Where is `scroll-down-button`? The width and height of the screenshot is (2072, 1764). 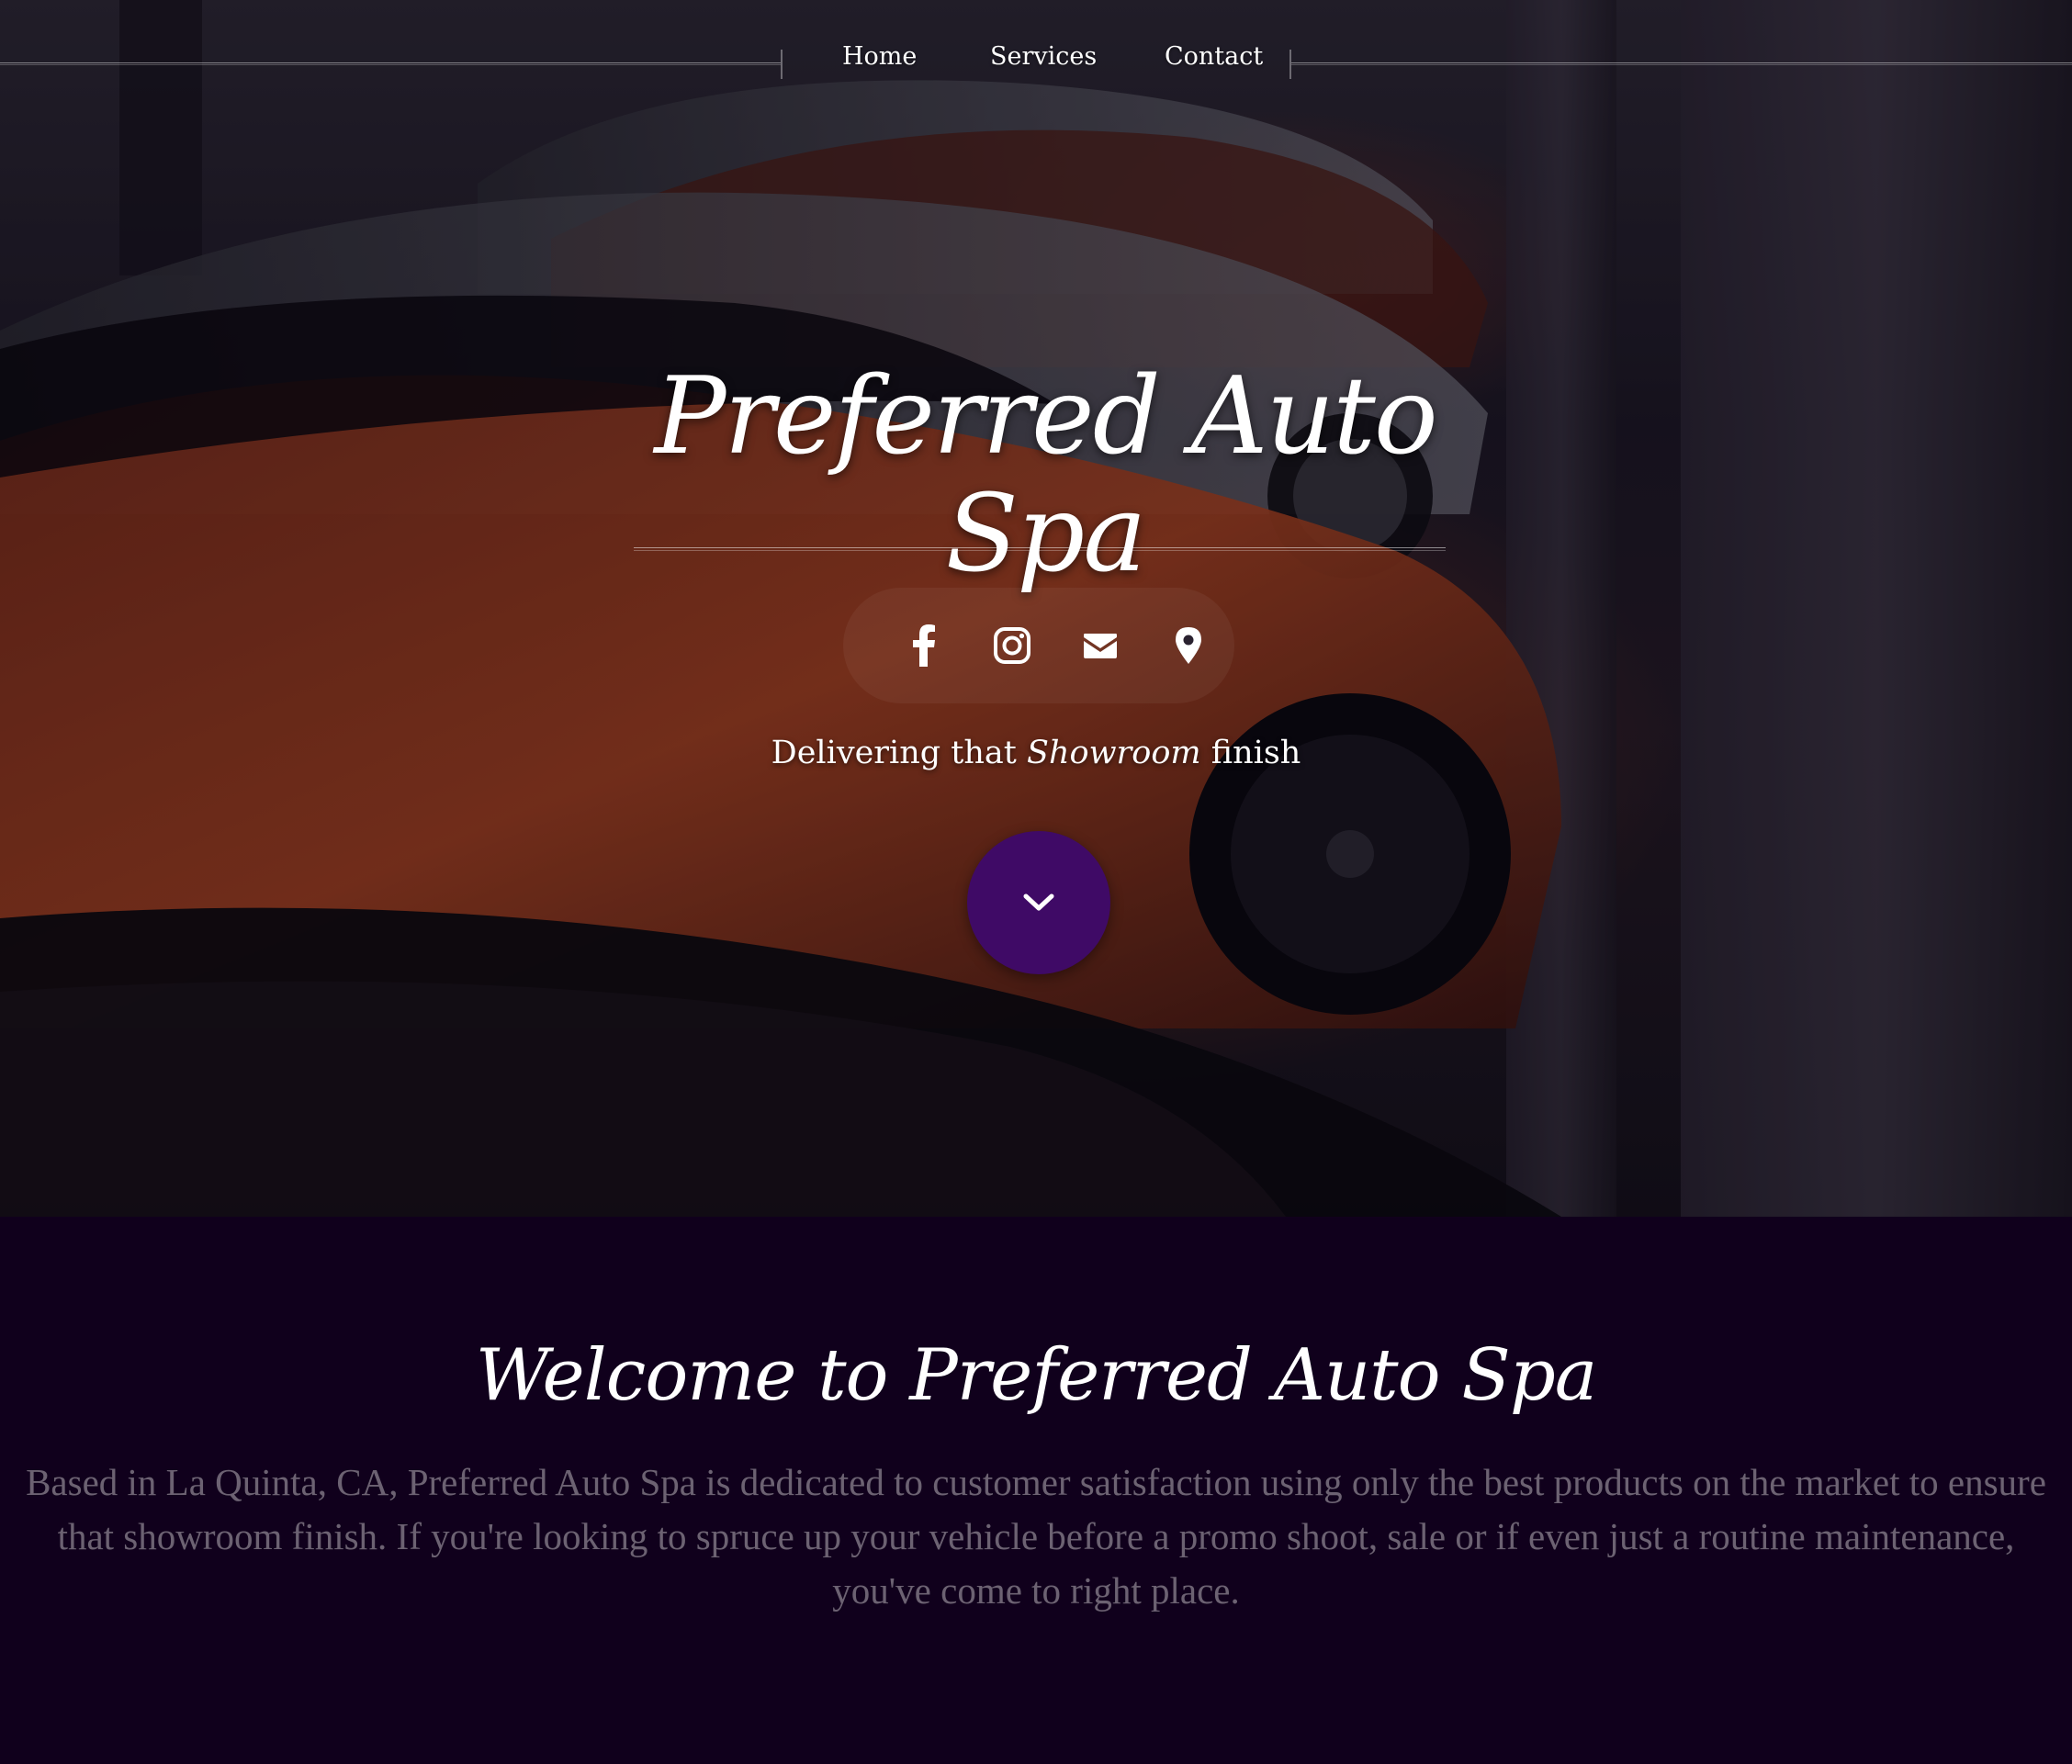
scroll-down-button is located at coordinates (1038, 902).